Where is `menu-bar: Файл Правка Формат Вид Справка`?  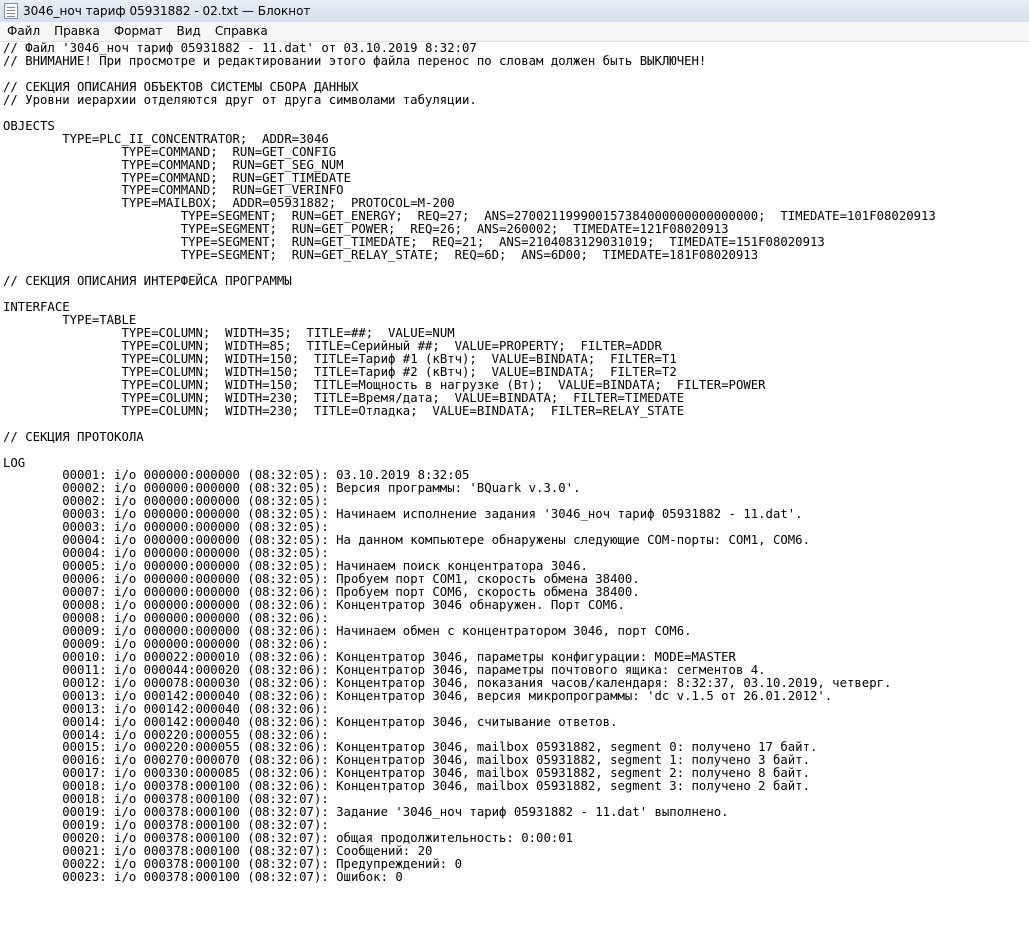
menu-bar: Файл Правка Формат Вид Справка is located at coordinates (514, 32).